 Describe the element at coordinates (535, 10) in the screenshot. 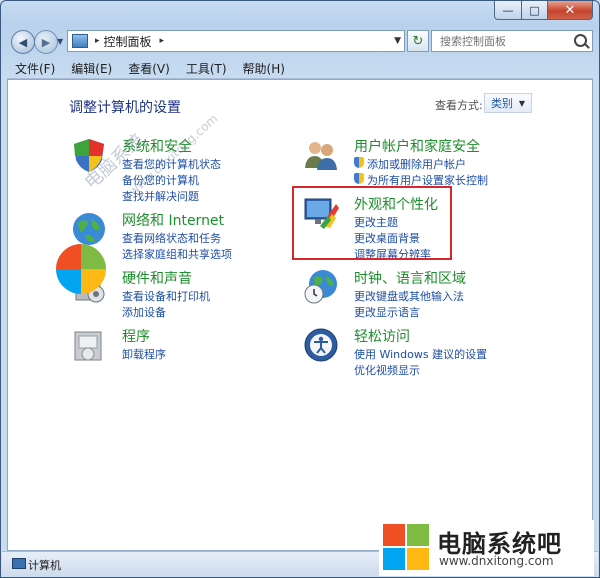

I see `maximize-button: □` at that location.